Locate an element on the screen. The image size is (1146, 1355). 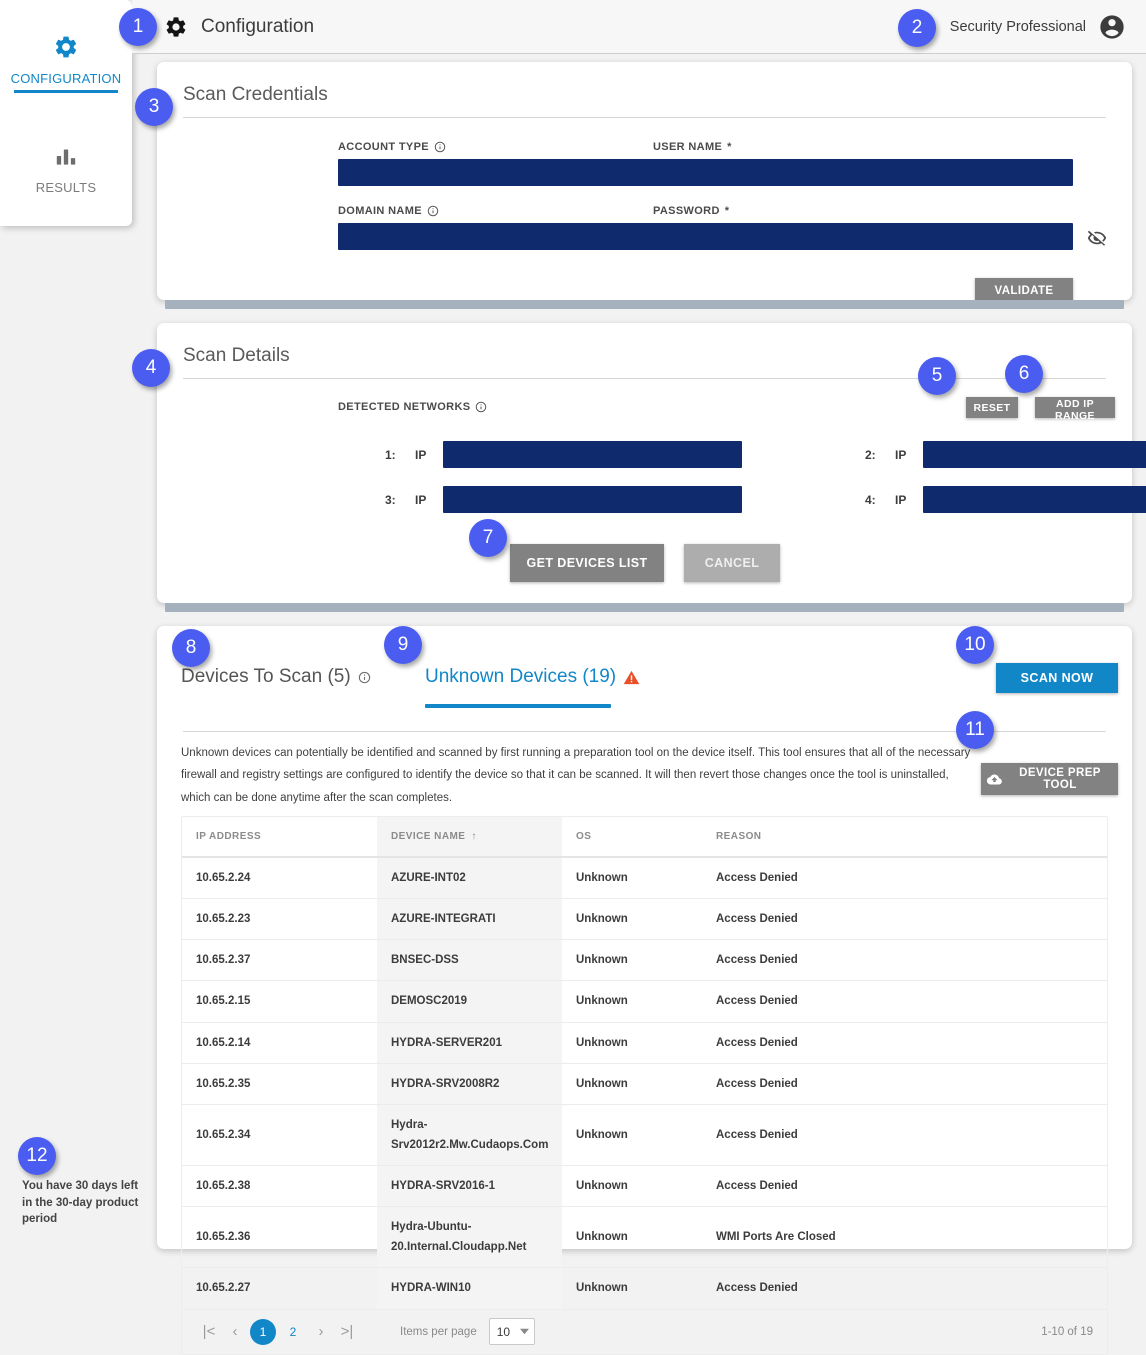
device-name-cell: HYDRA-SRV2008R2 is located at coordinates (469, 1084).